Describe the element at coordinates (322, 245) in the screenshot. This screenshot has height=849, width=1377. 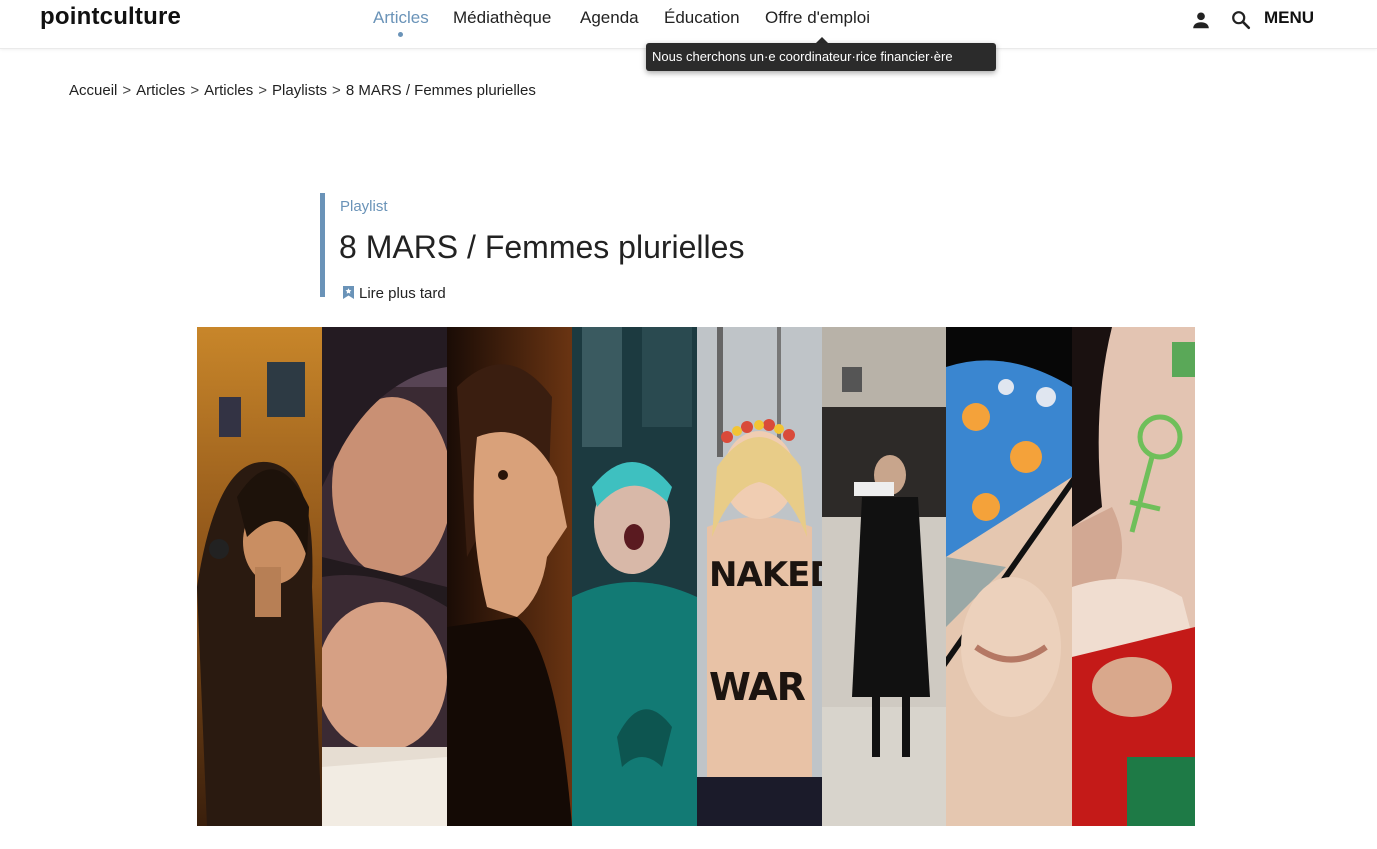
I see `heading-accent-bar` at that location.